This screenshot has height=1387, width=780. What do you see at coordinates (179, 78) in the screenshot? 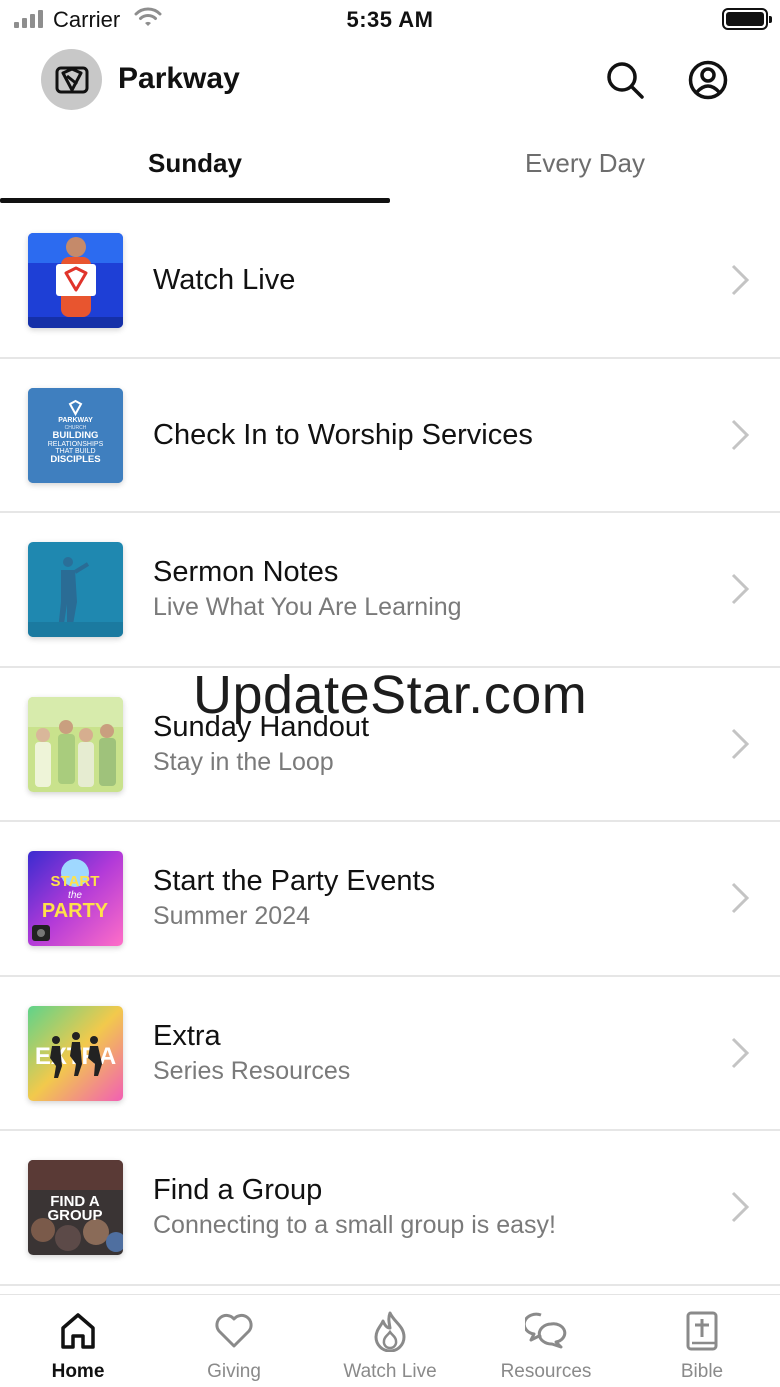
I see `app-title: Parkway` at bounding box center [179, 78].